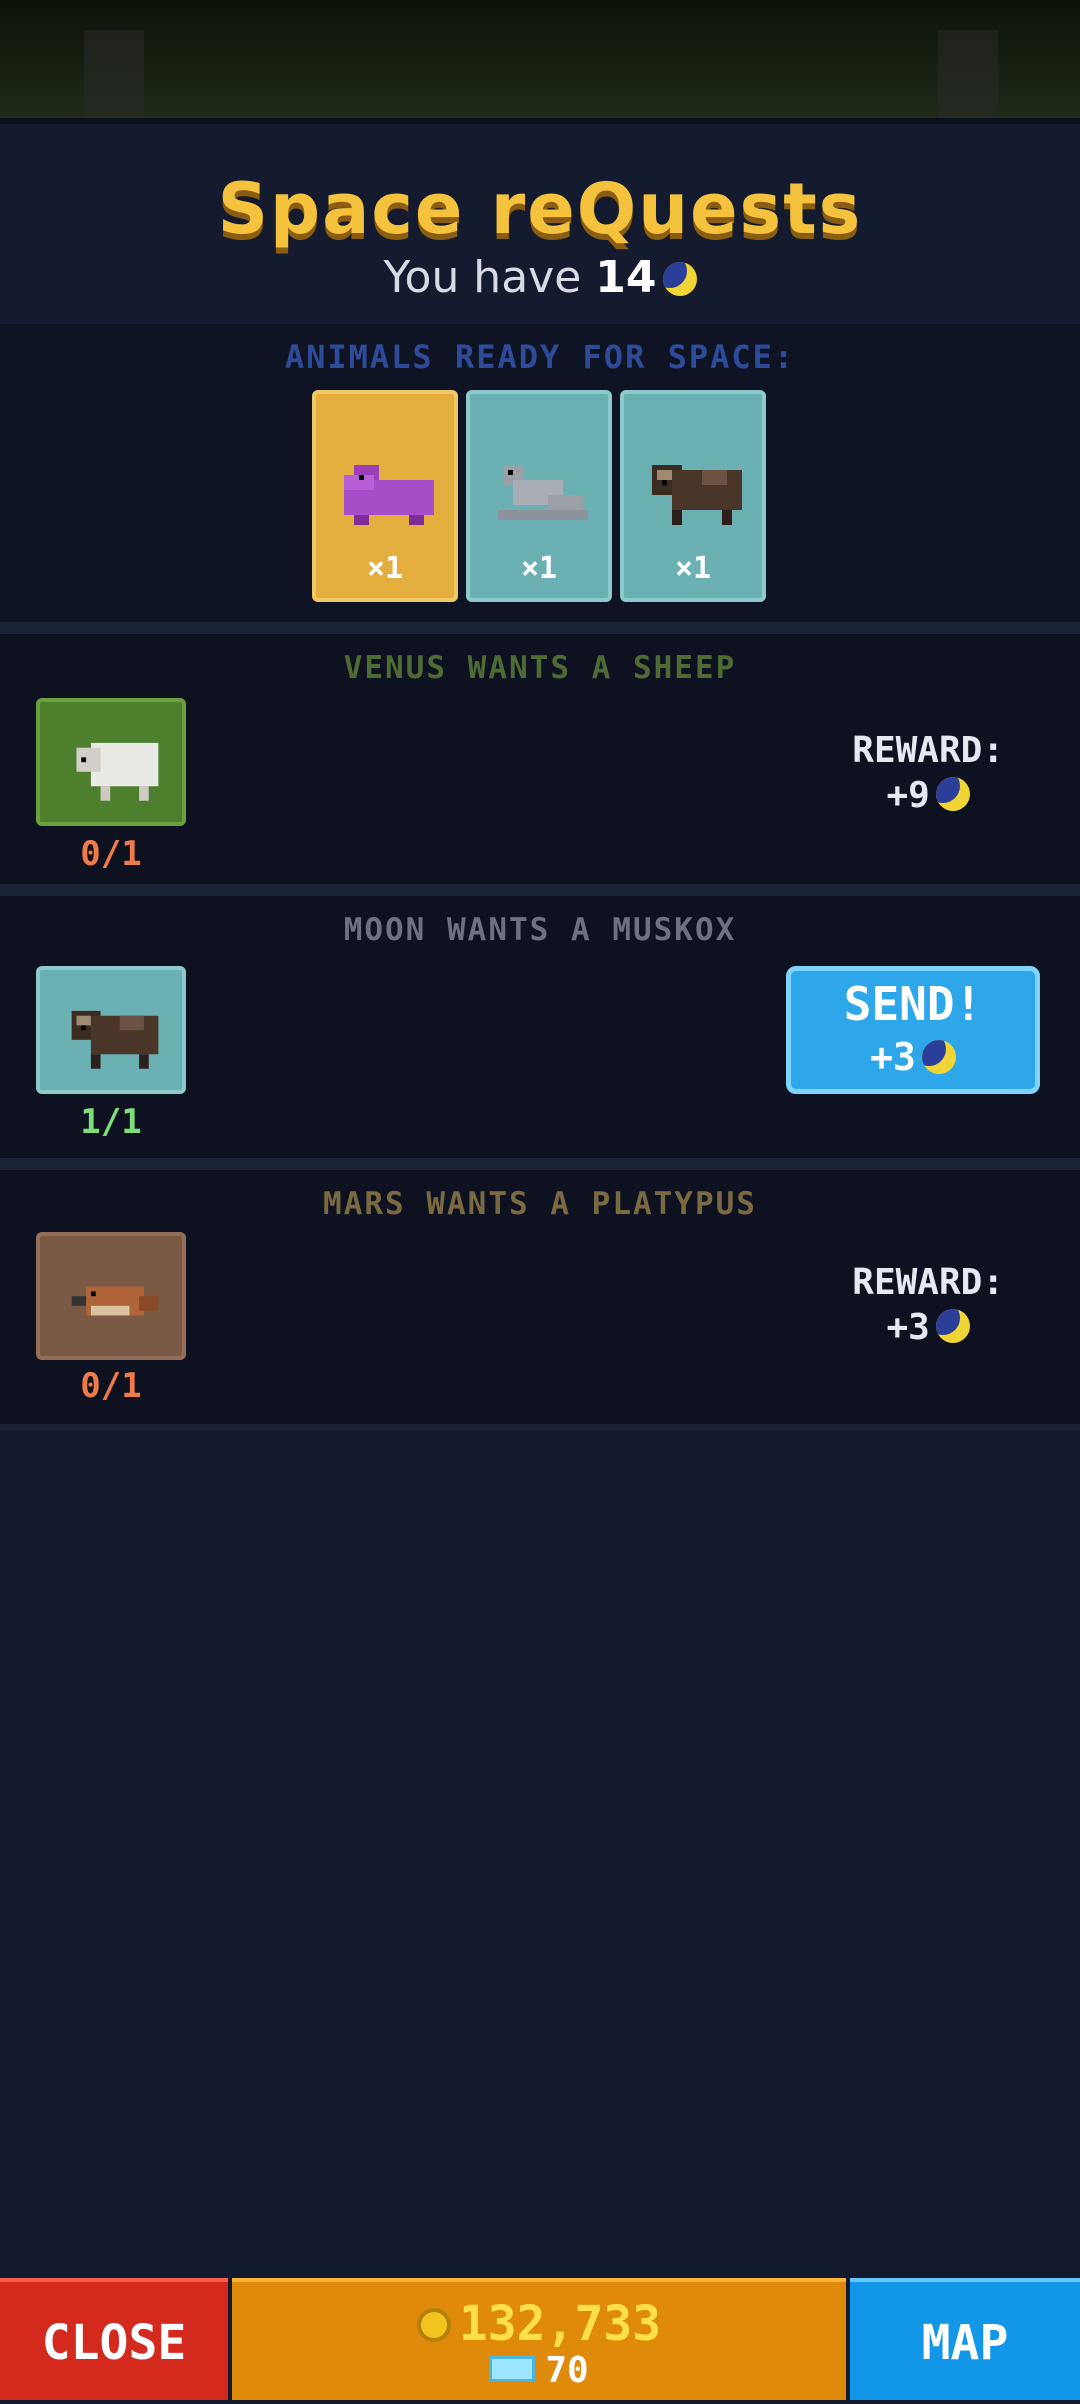 Image resolution: width=1080 pixels, height=2404 pixels. What do you see at coordinates (111, 1122) in the screenshot?
I see `quest-progress: 1/1` at bounding box center [111, 1122].